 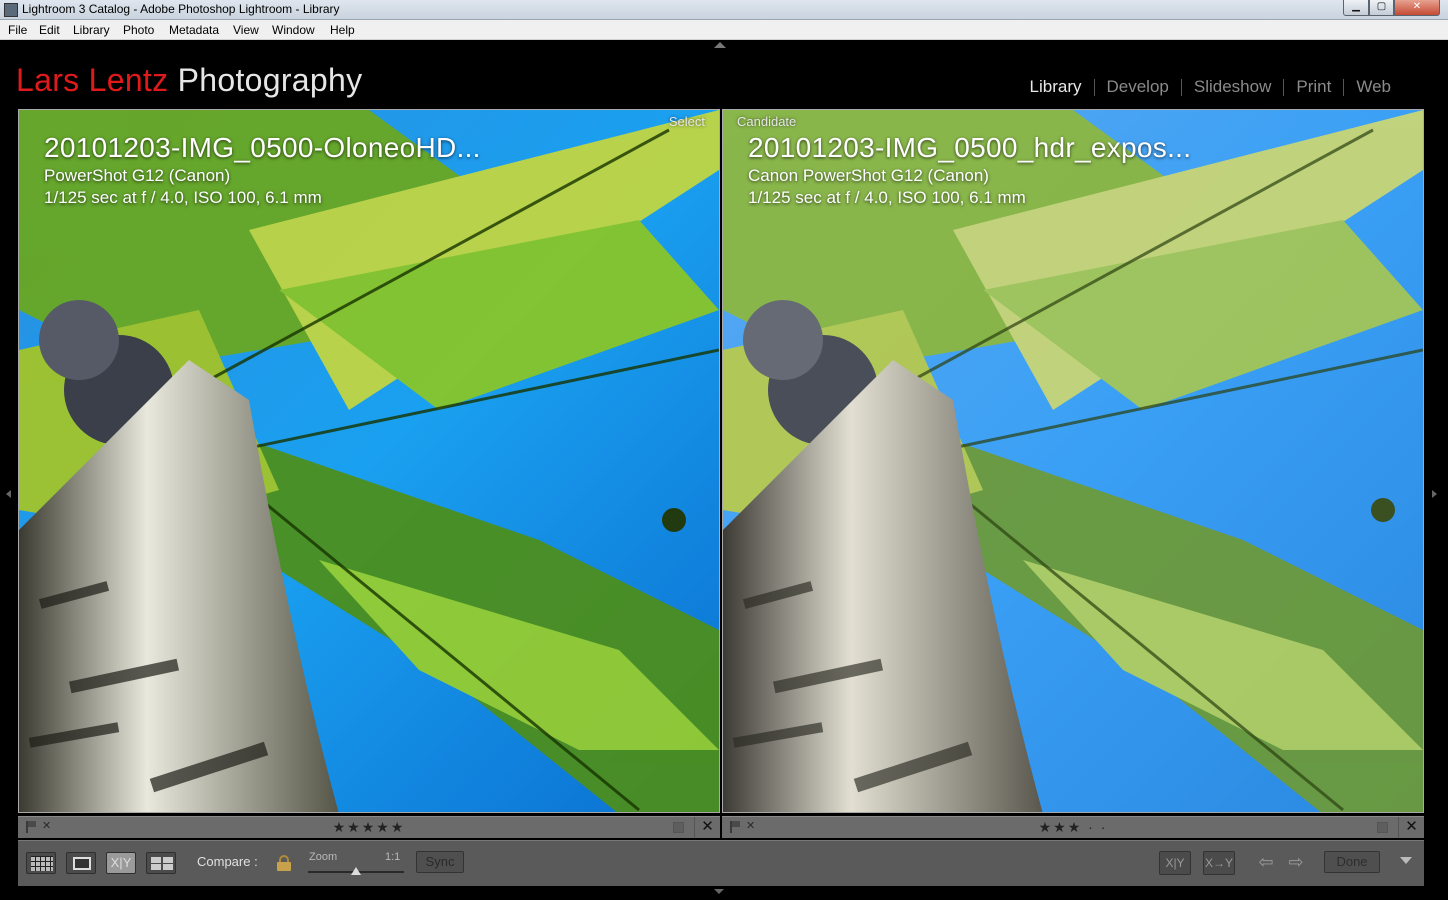 What do you see at coordinates (1373, 87) in the screenshot?
I see `module-web: Web` at bounding box center [1373, 87].